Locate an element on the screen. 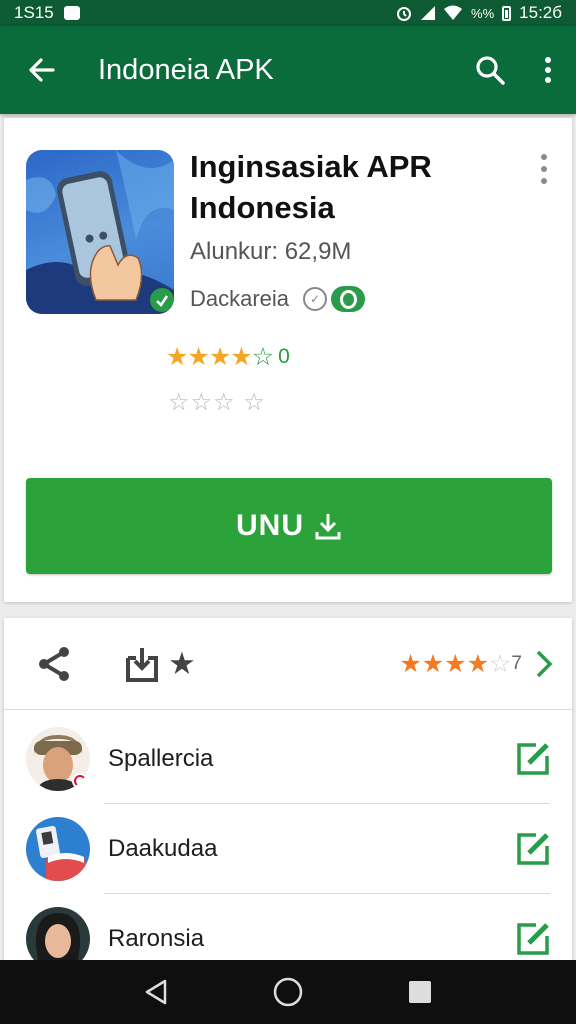  nav-home-button is located at coordinates (288, 992).